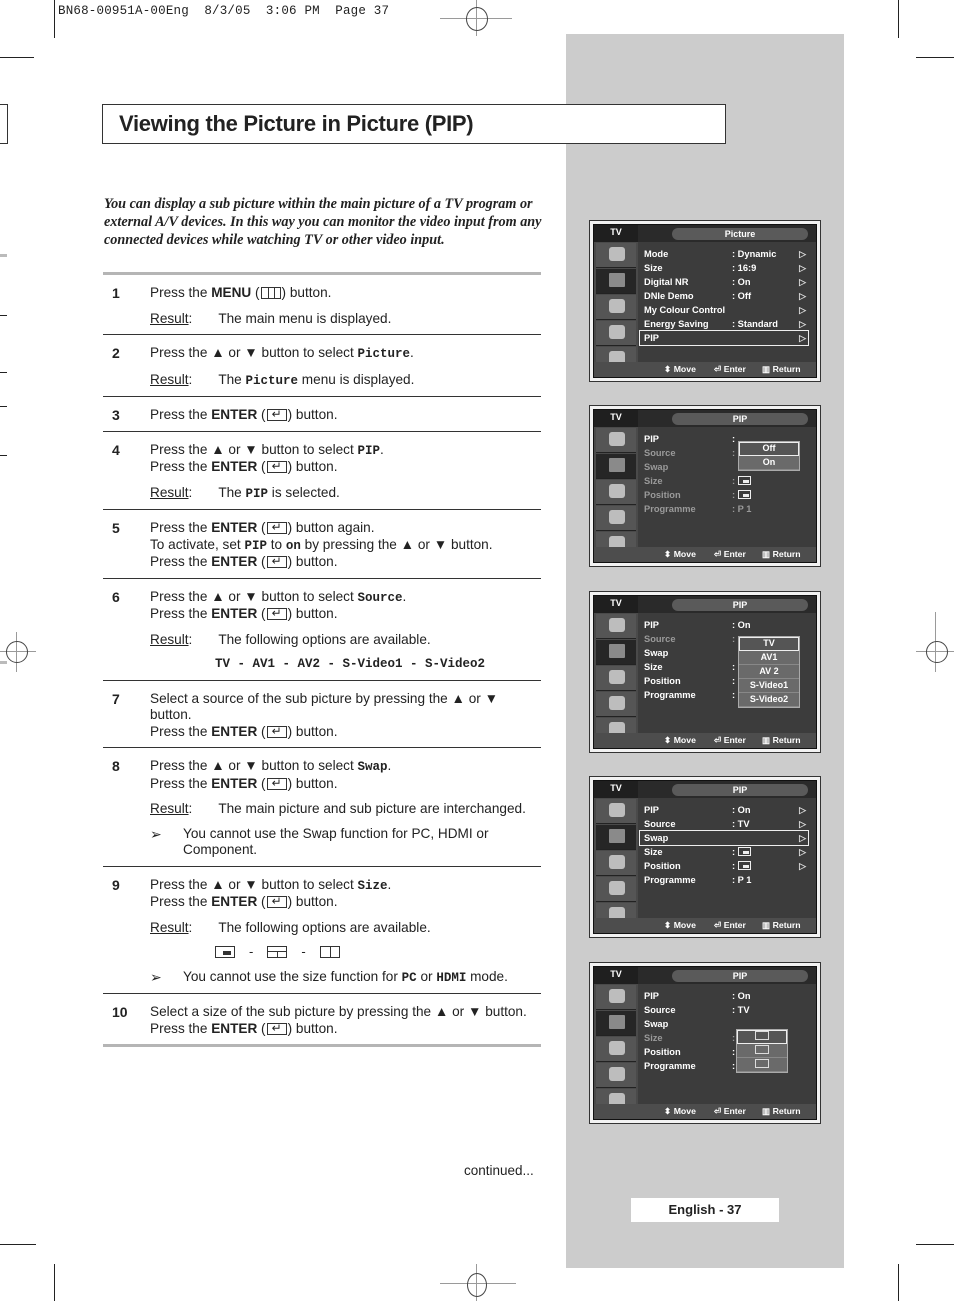 The width and height of the screenshot is (954, 1301). Describe the element at coordinates (726, 254) in the screenshot. I see `osd-menu-item: Mode: Dynamic ▷` at that location.